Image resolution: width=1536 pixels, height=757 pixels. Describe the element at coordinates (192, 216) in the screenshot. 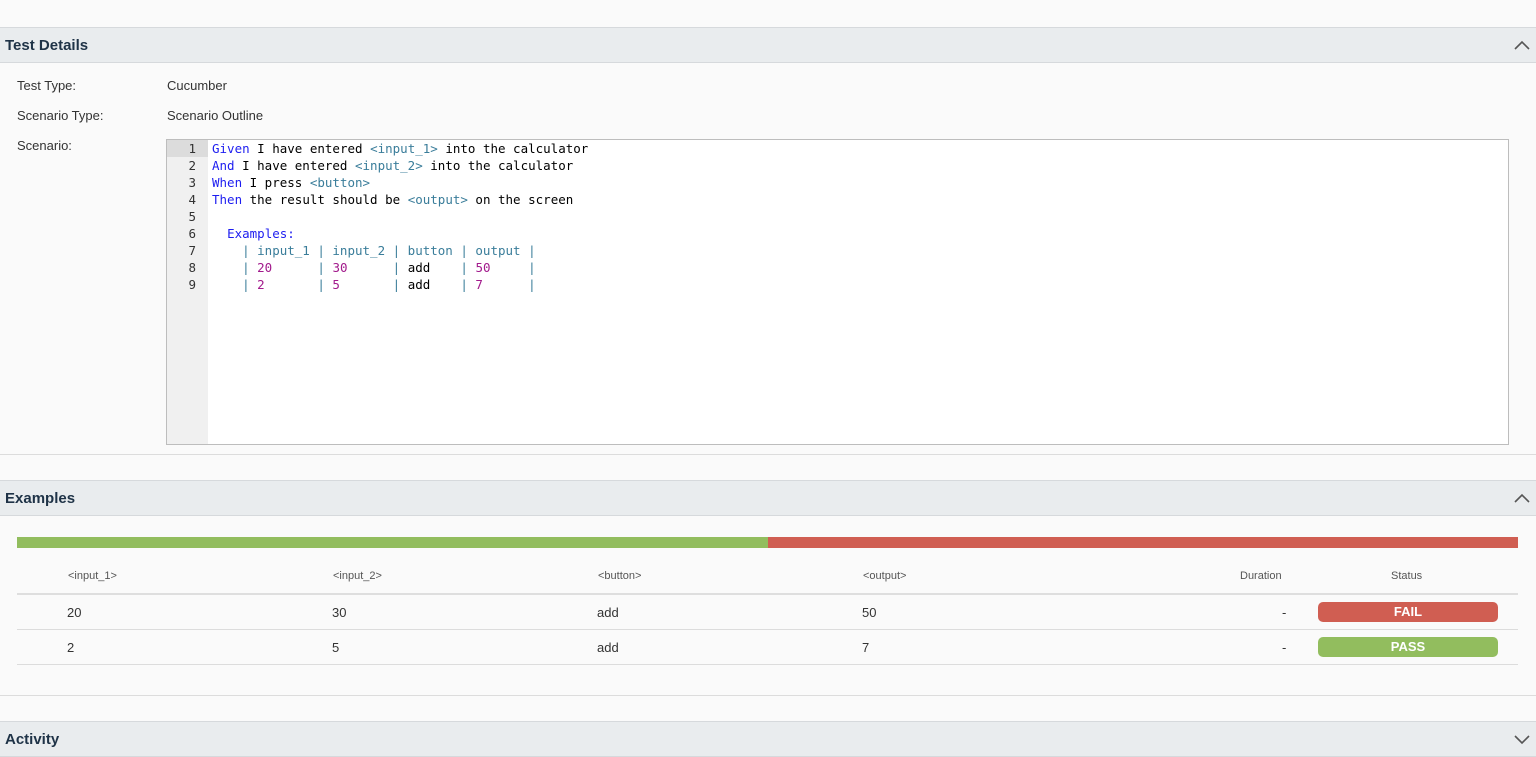

I see `line-number: 5` at that location.